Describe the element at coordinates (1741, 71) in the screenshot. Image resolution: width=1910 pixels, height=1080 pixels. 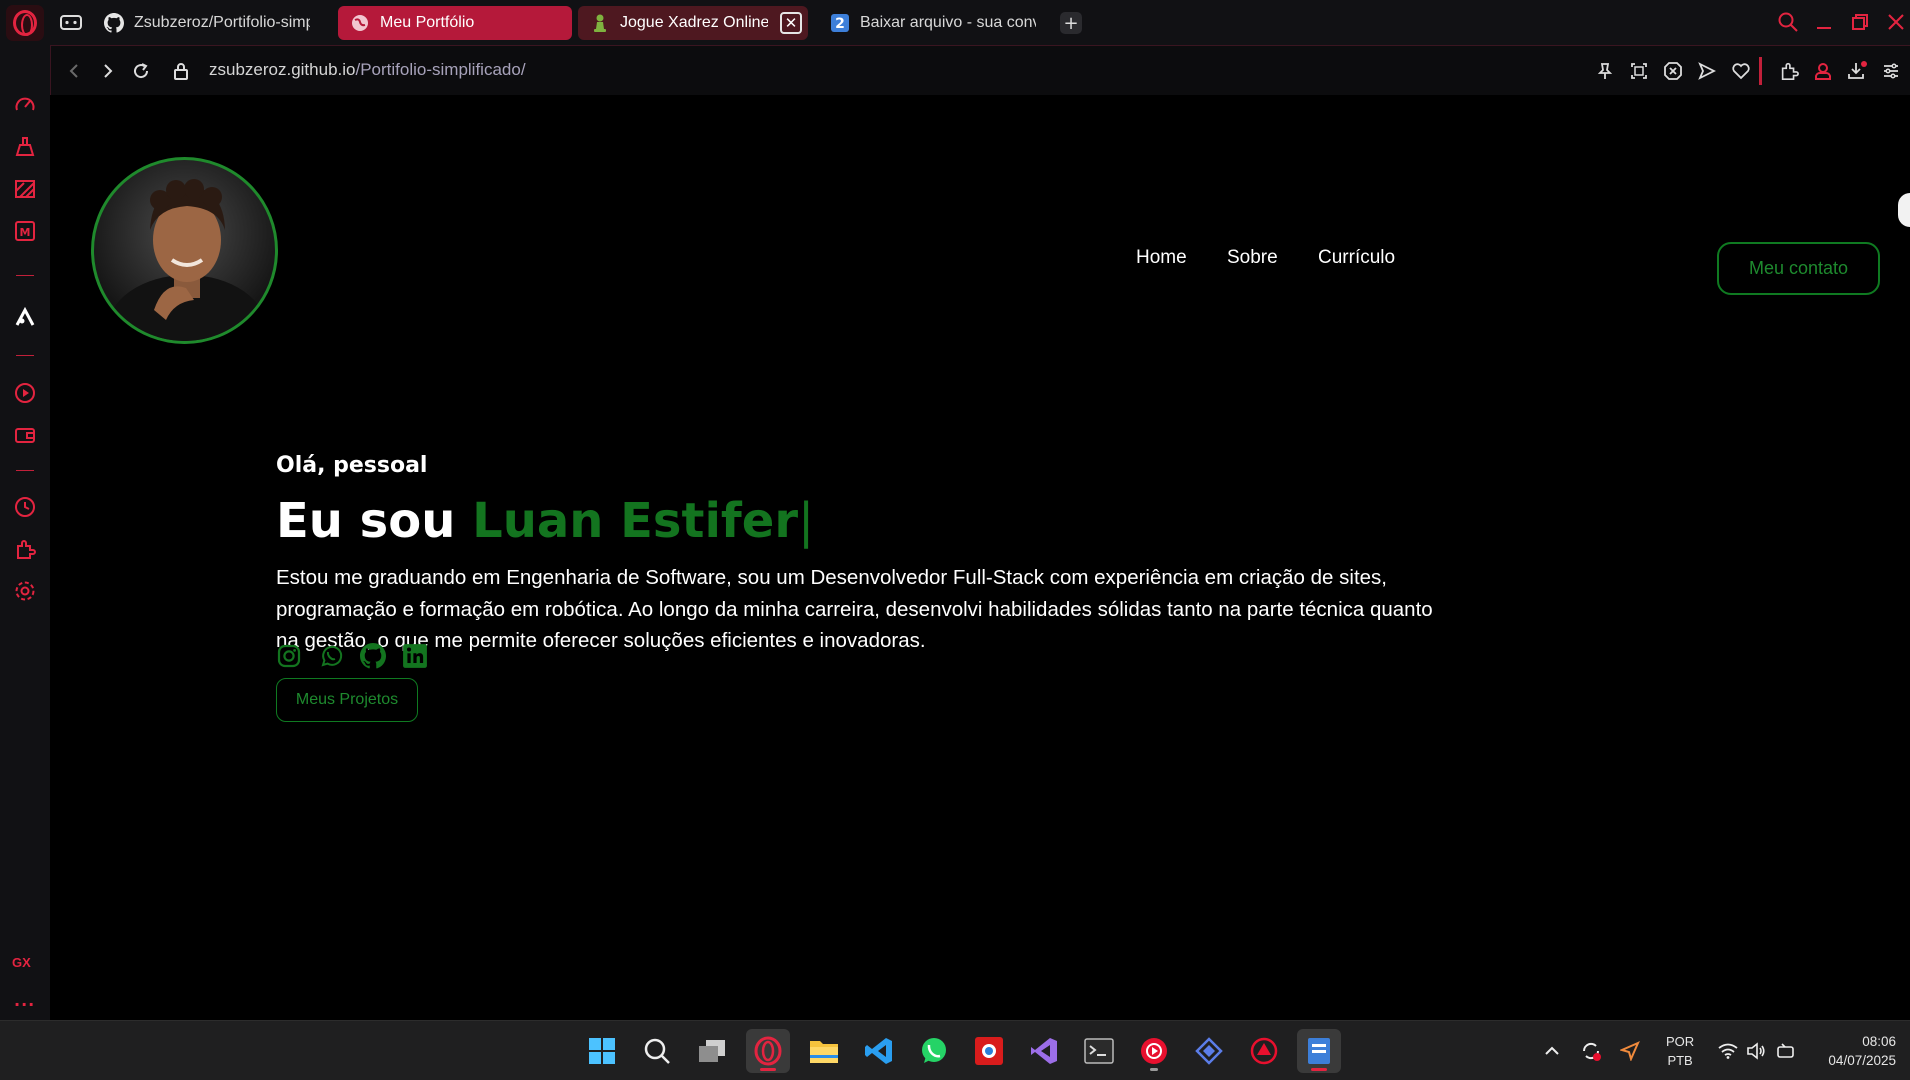
I see `bookmark-heart-icon` at that location.